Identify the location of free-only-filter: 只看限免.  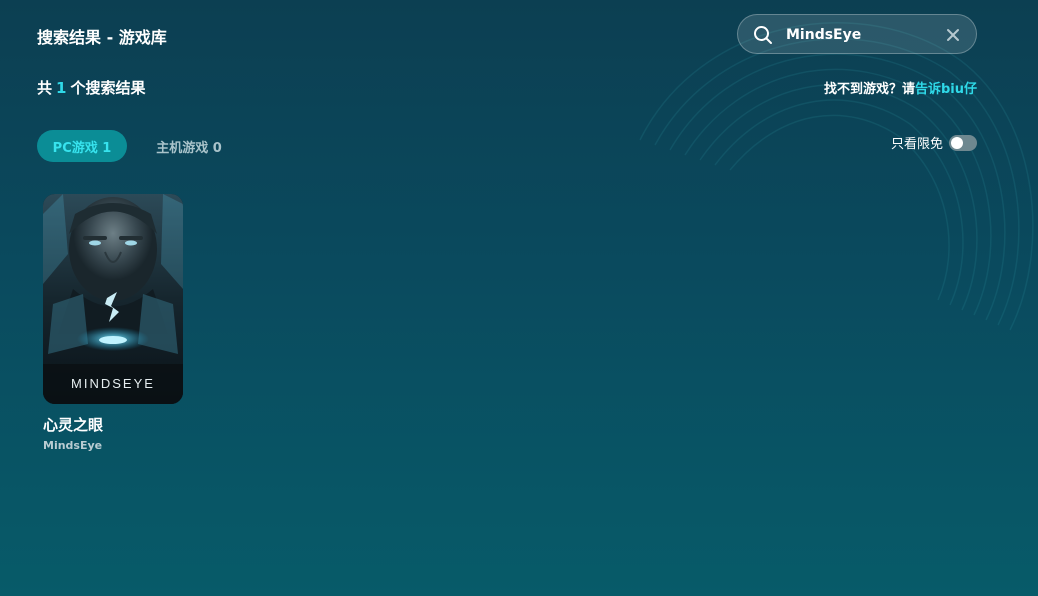
(934, 142).